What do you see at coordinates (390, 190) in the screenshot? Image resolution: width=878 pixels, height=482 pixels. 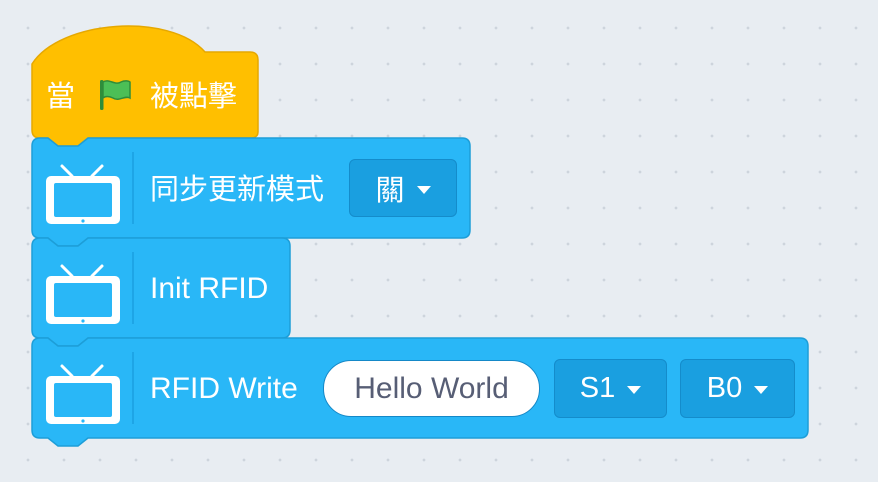 I see `sync-mode-value: 關` at bounding box center [390, 190].